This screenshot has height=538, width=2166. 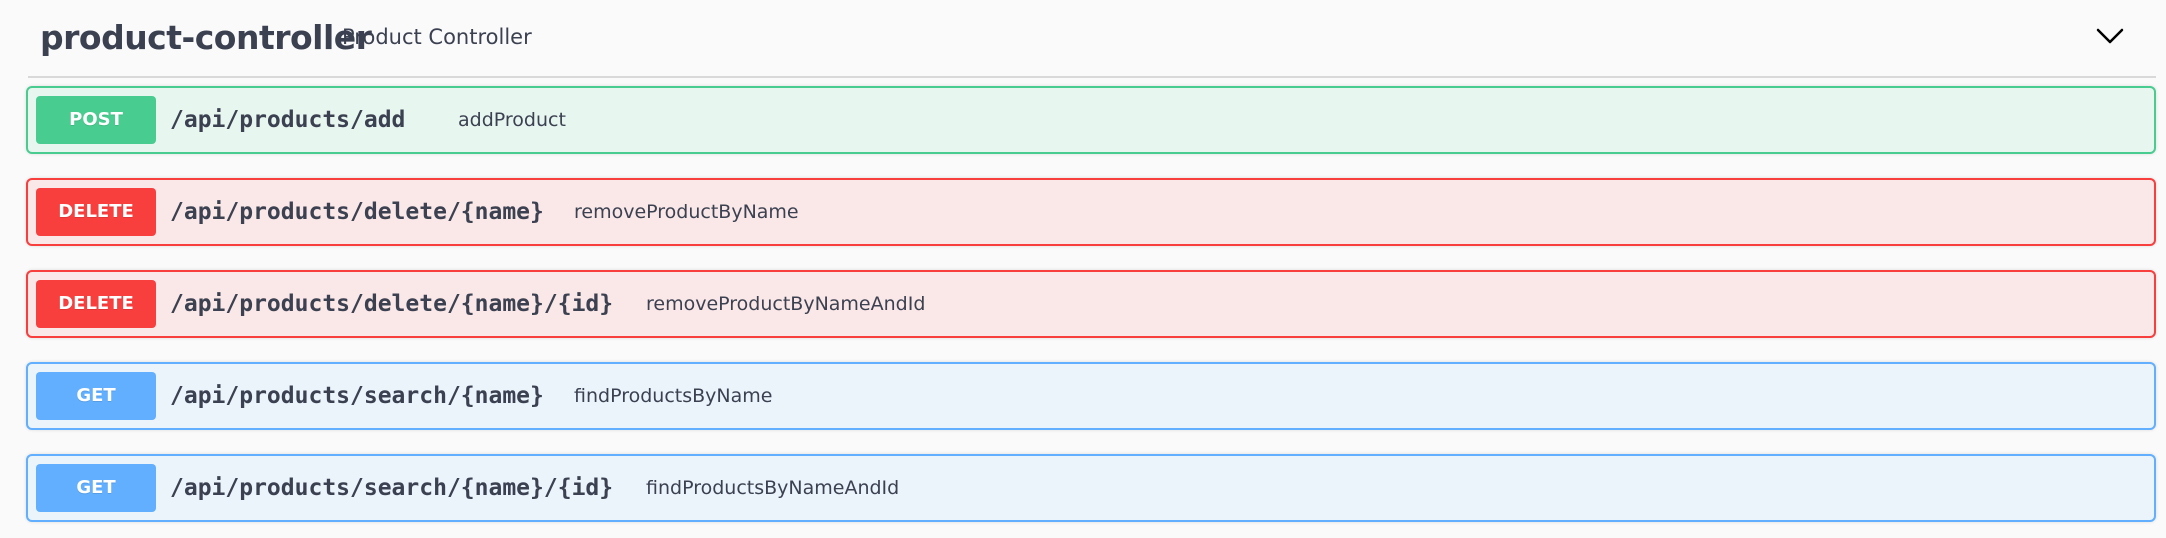 What do you see at coordinates (392, 304) in the screenshot?
I see `operation-path: /api/products/delete/{name}/{id}` at bounding box center [392, 304].